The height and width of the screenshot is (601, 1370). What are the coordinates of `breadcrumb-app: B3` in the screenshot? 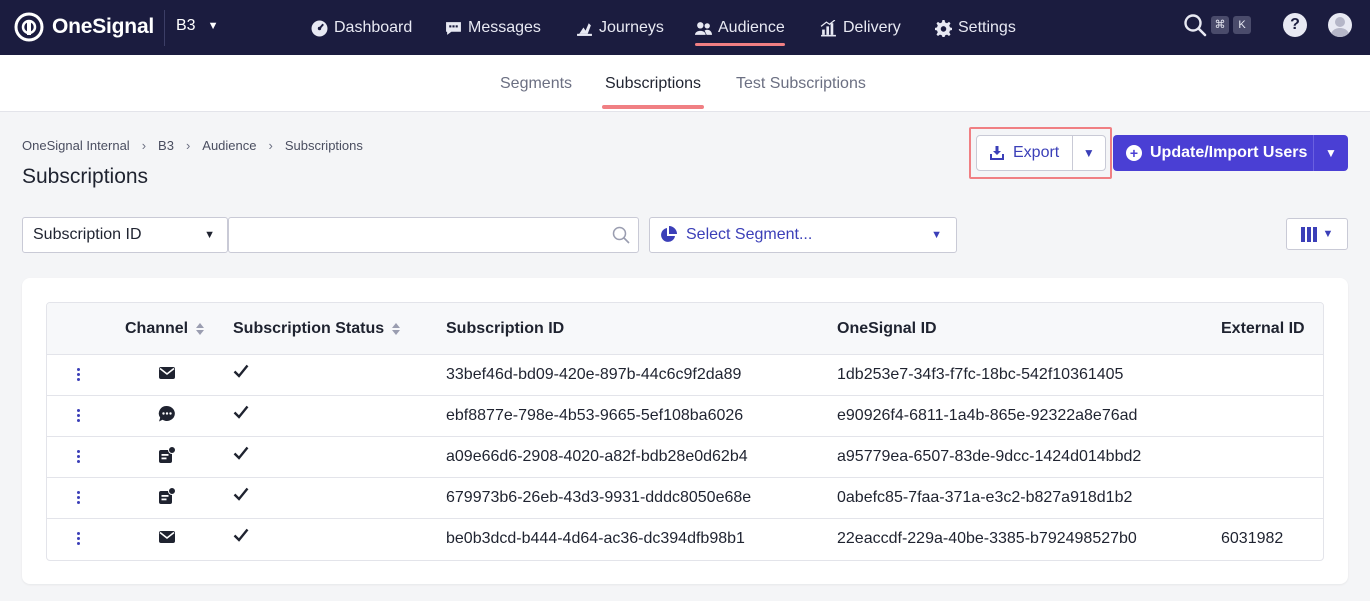 It's located at (166, 145).